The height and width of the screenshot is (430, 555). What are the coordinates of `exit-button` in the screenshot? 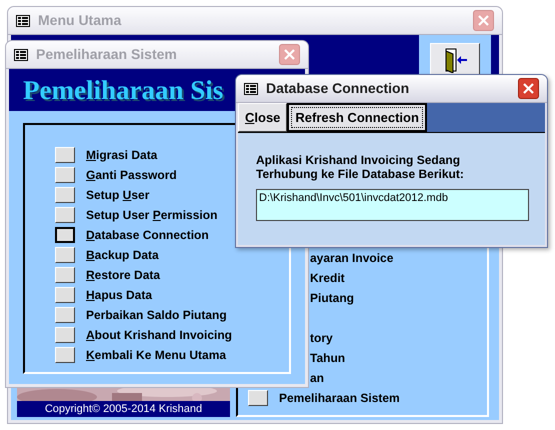 It's located at (455, 60).